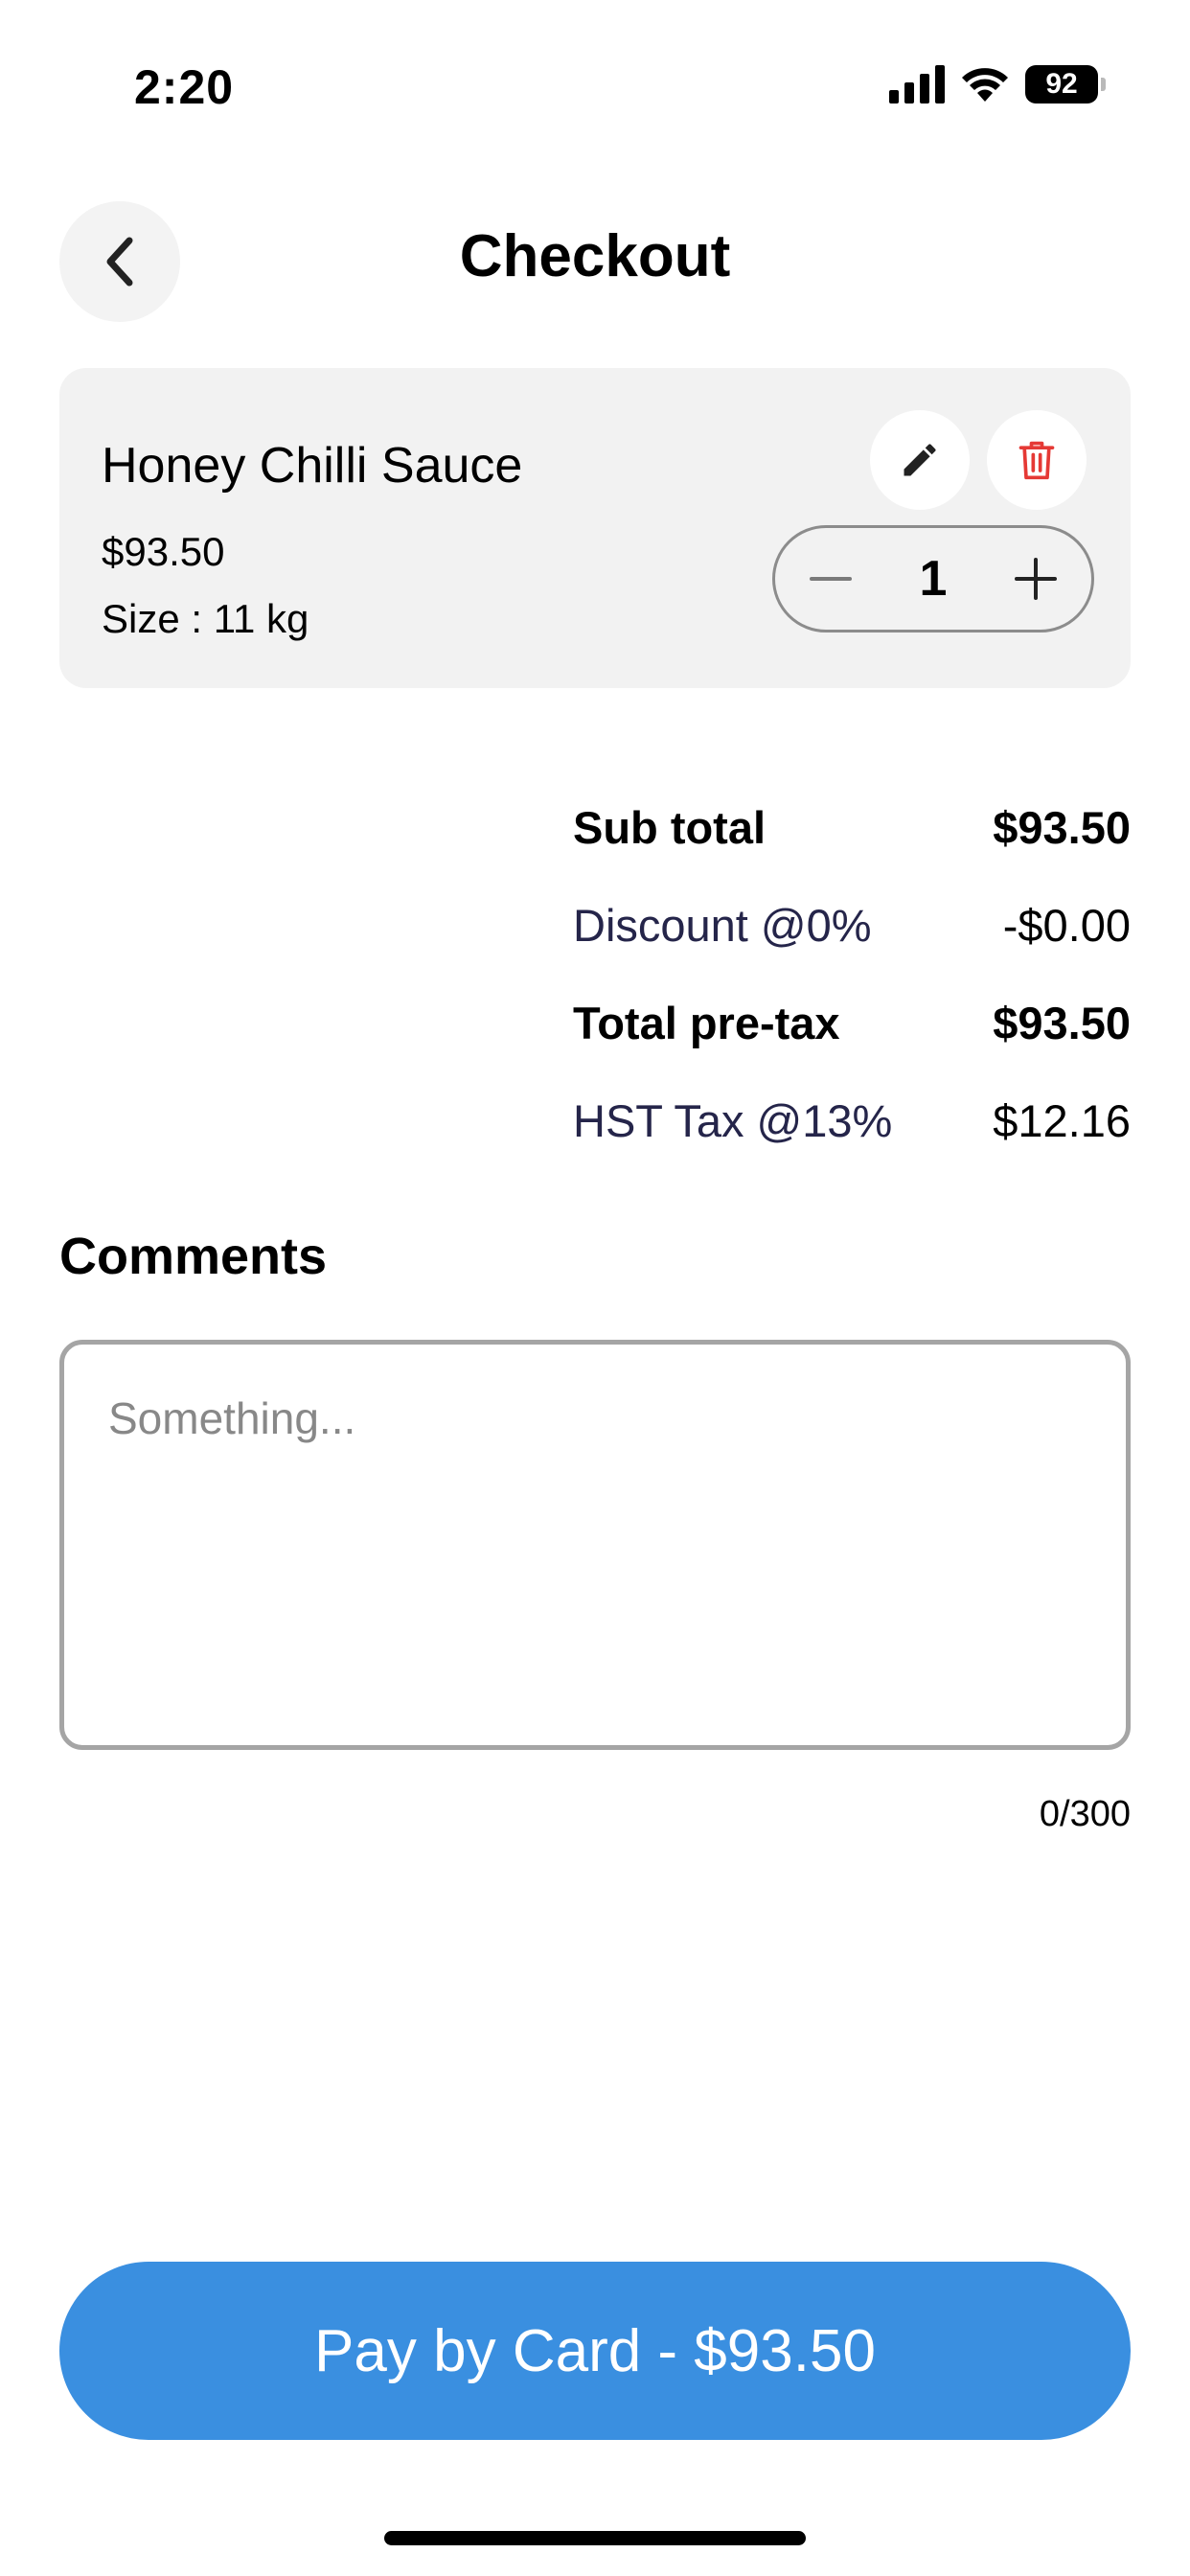  I want to click on pay-by-card-button: Pay by Card - $93.50, so click(595, 2351).